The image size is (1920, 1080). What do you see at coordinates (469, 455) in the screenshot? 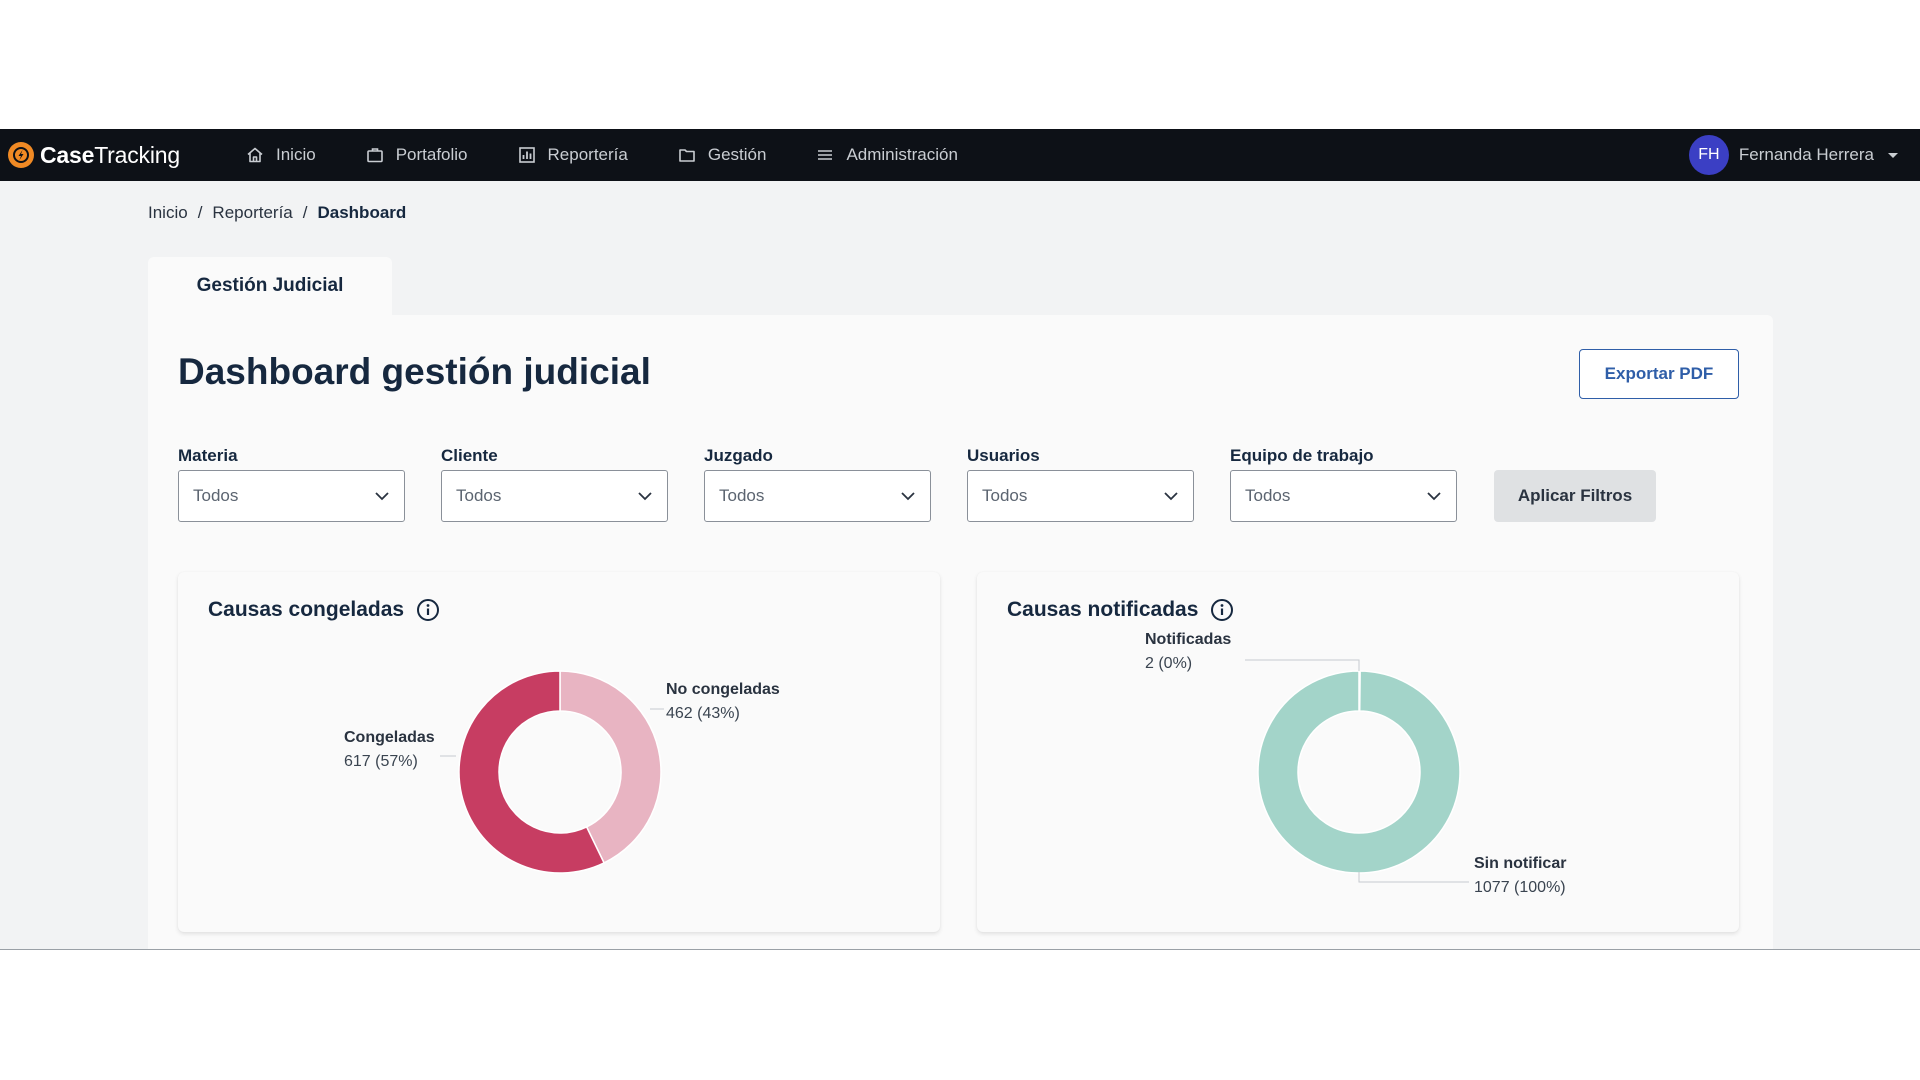
I see `filter-label: Cliente` at bounding box center [469, 455].